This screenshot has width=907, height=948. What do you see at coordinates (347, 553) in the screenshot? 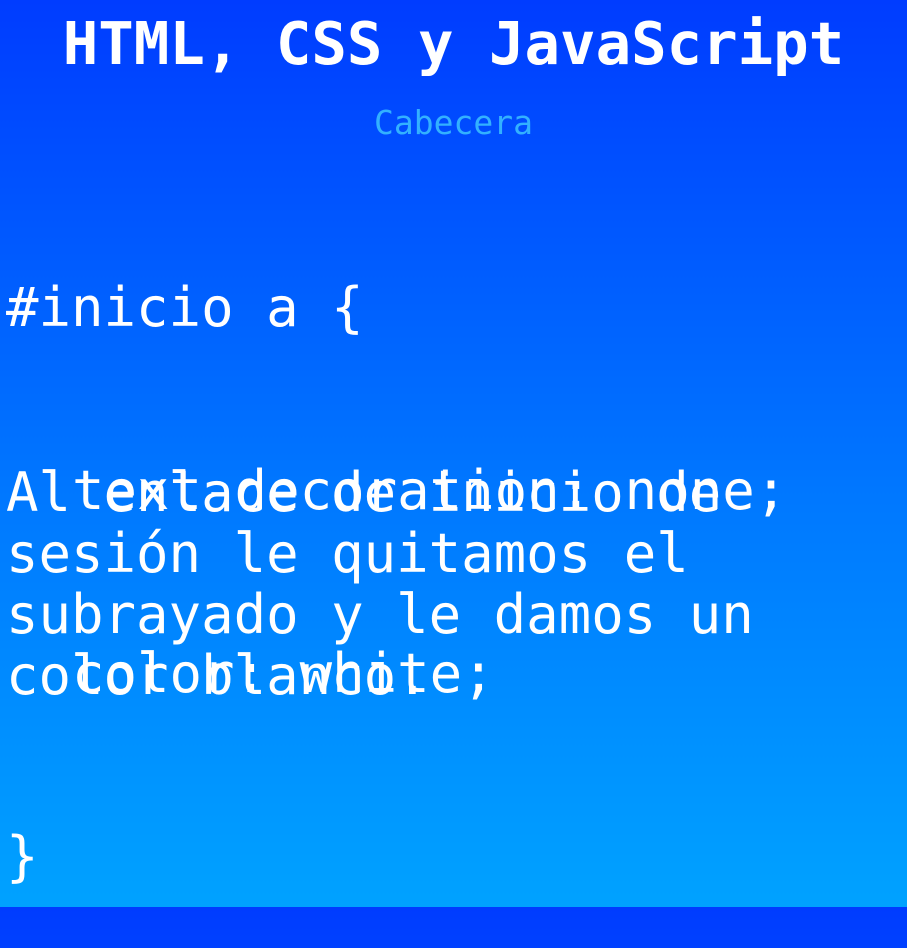
I see `description-line: sesión le quitamos el` at bounding box center [347, 553].